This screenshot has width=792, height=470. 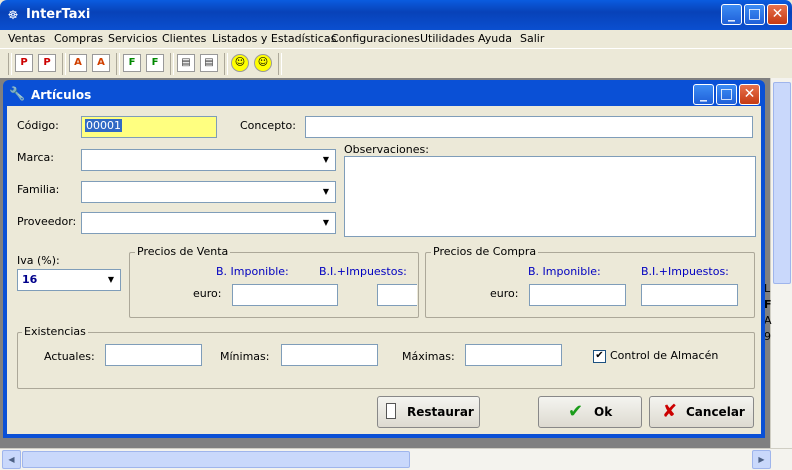 I want to click on background-text: 9, so click(x=767, y=336).